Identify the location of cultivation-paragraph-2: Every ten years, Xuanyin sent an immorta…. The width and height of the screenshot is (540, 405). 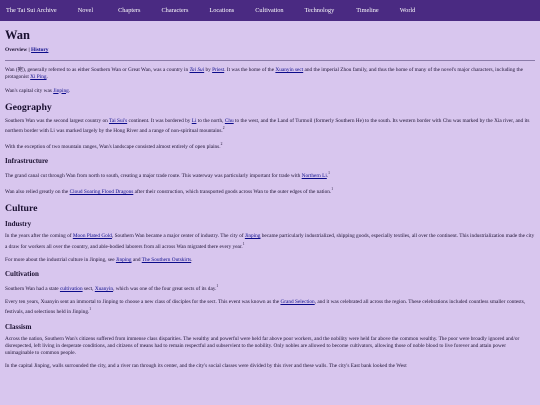
(265, 307).